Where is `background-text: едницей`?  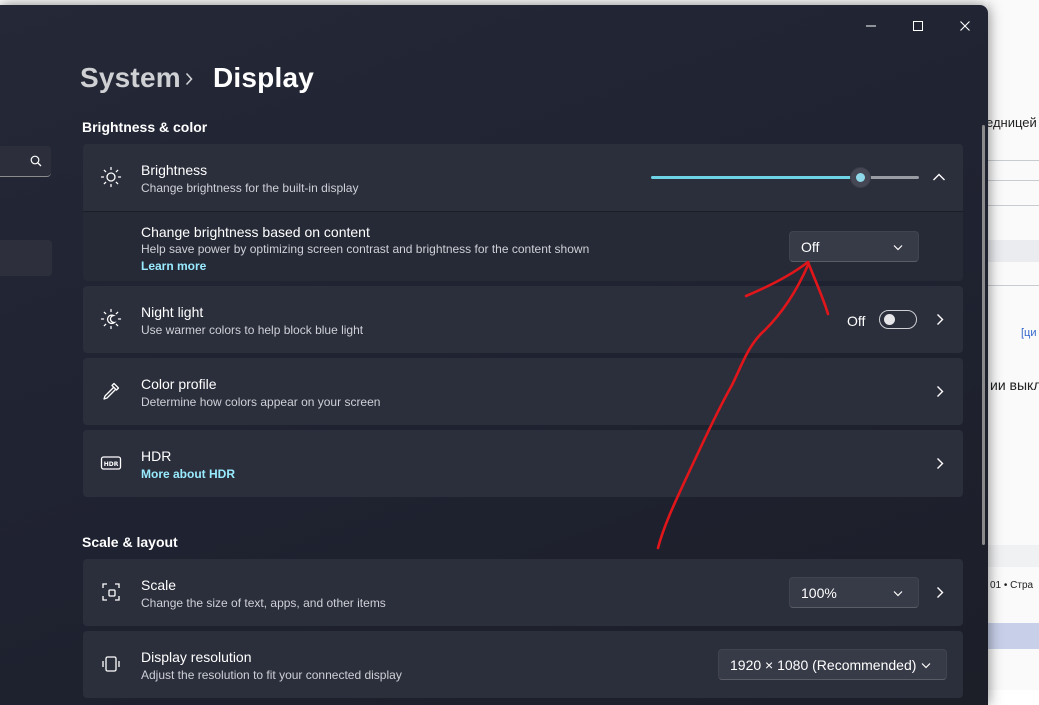
background-text: едницей is located at coordinates (1012, 122).